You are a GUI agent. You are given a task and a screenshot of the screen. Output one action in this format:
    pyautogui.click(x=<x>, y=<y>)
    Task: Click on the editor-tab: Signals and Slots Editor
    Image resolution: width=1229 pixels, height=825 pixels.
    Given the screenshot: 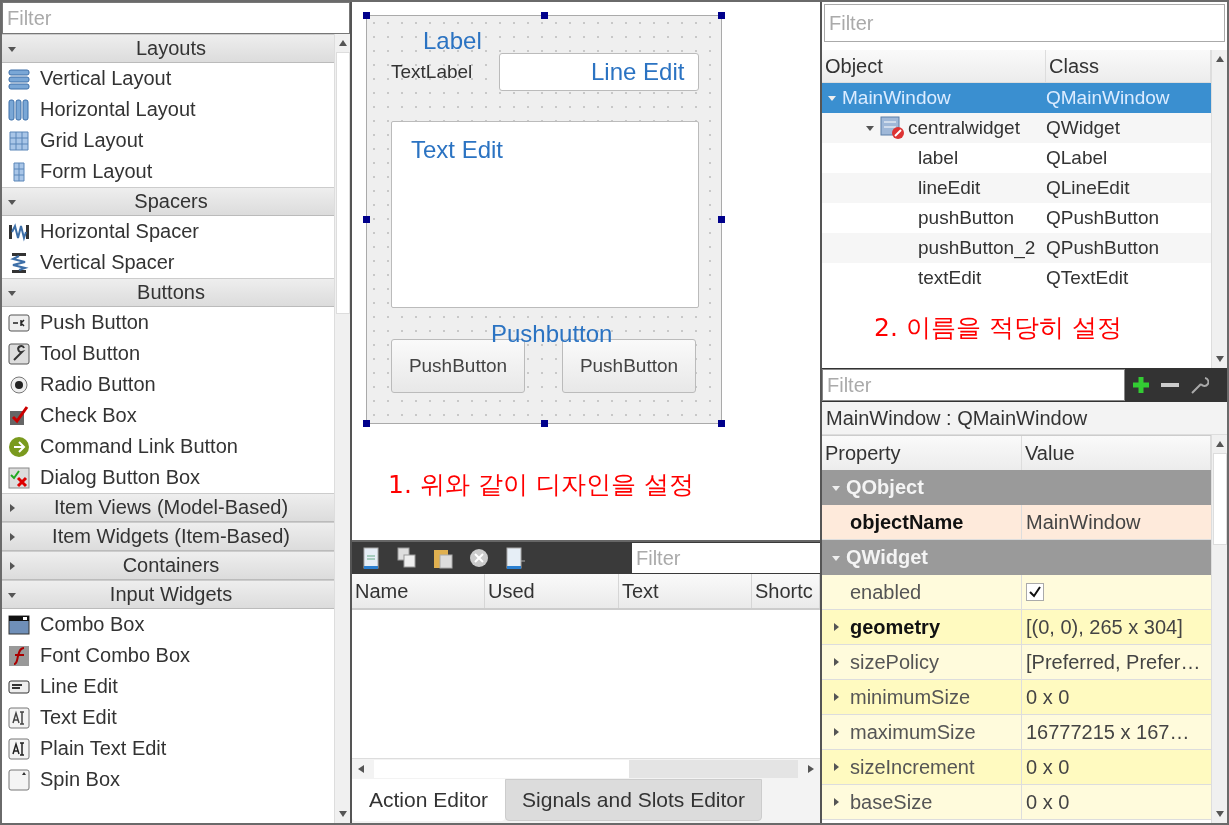 What is the action you would take?
    pyautogui.click(x=634, y=800)
    